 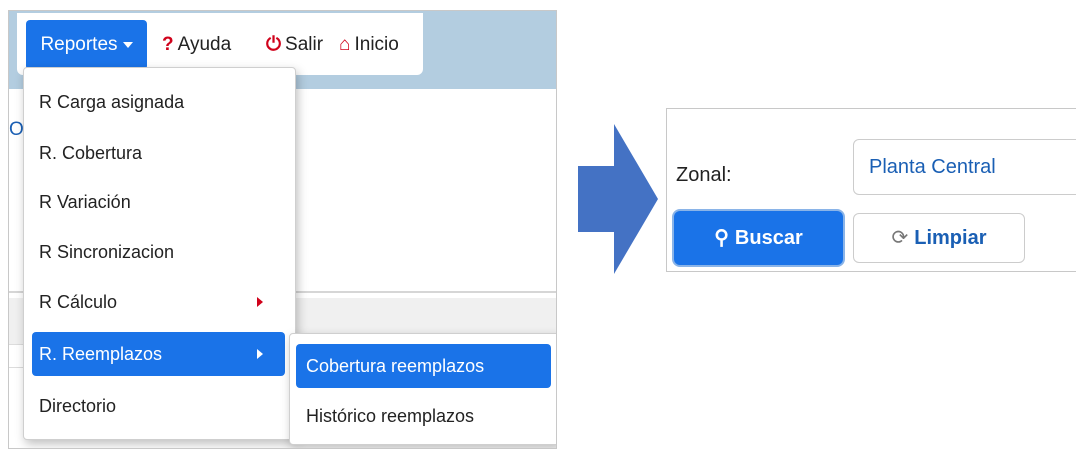 I want to click on help-link: ? Ayuda, so click(x=196, y=45).